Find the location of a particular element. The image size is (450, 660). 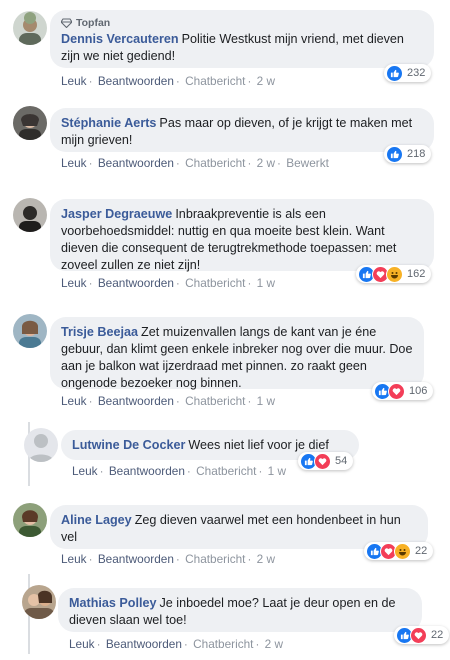

edited-label: Bewerkt is located at coordinates (307, 163).